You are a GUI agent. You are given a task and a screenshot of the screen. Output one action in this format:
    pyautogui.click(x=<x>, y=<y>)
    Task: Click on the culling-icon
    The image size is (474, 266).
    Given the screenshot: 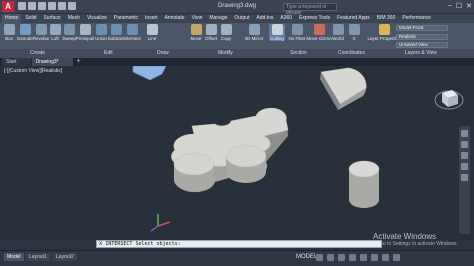 What is the action you would take?
    pyautogui.click(x=277, y=29)
    